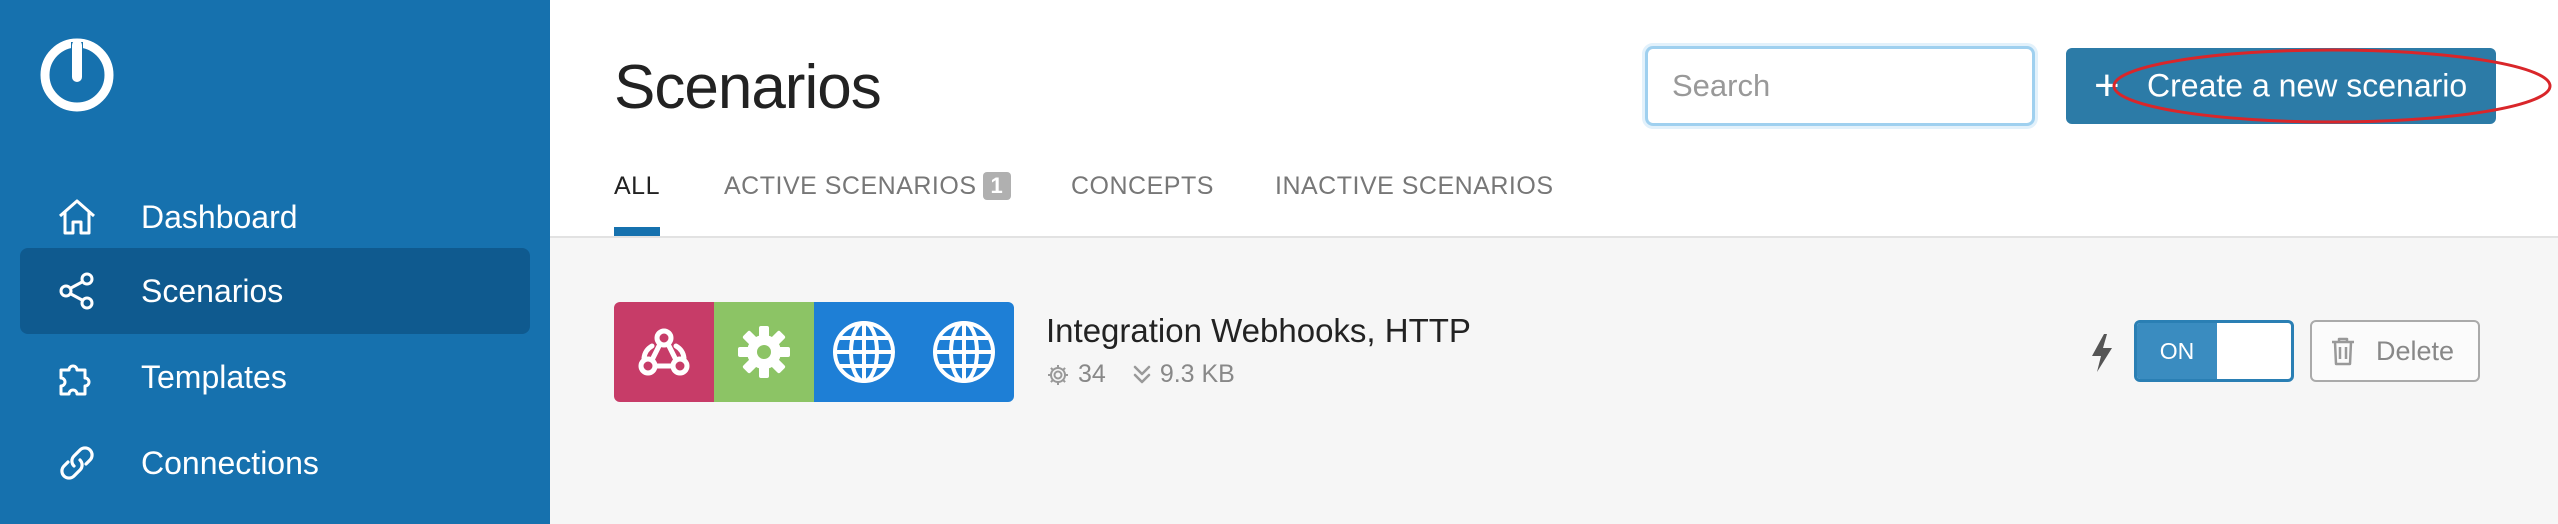 This screenshot has height=524, width=2558. What do you see at coordinates (214, 376) in the screenshot?
I see `sidebar-item-label: Templates` at bounding box center [214, 376].